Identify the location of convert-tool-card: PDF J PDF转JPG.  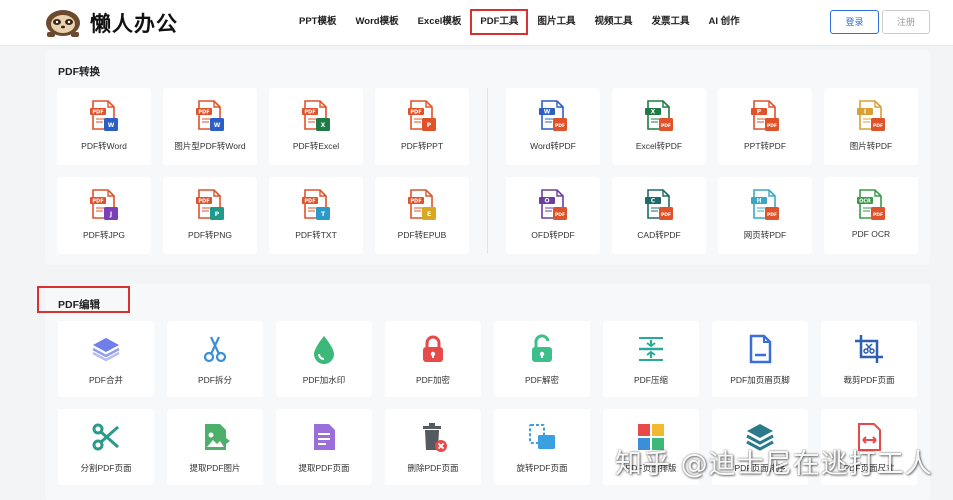
(104, 215).